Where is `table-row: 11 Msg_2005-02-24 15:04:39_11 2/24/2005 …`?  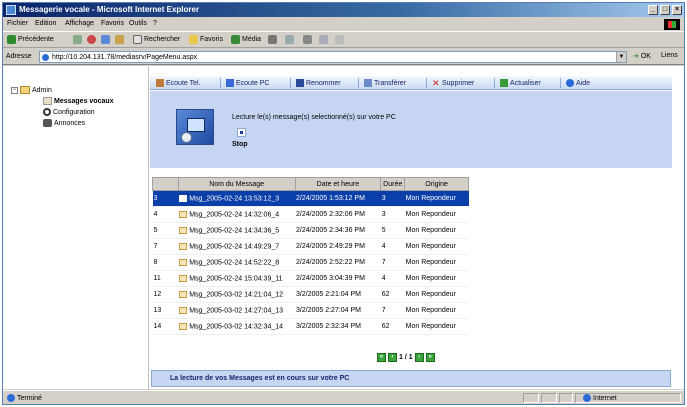
table-row: 11 Msg_2005-02-24 15:04:39_11 2/24/2005 … is located at coordinates (310, 278).